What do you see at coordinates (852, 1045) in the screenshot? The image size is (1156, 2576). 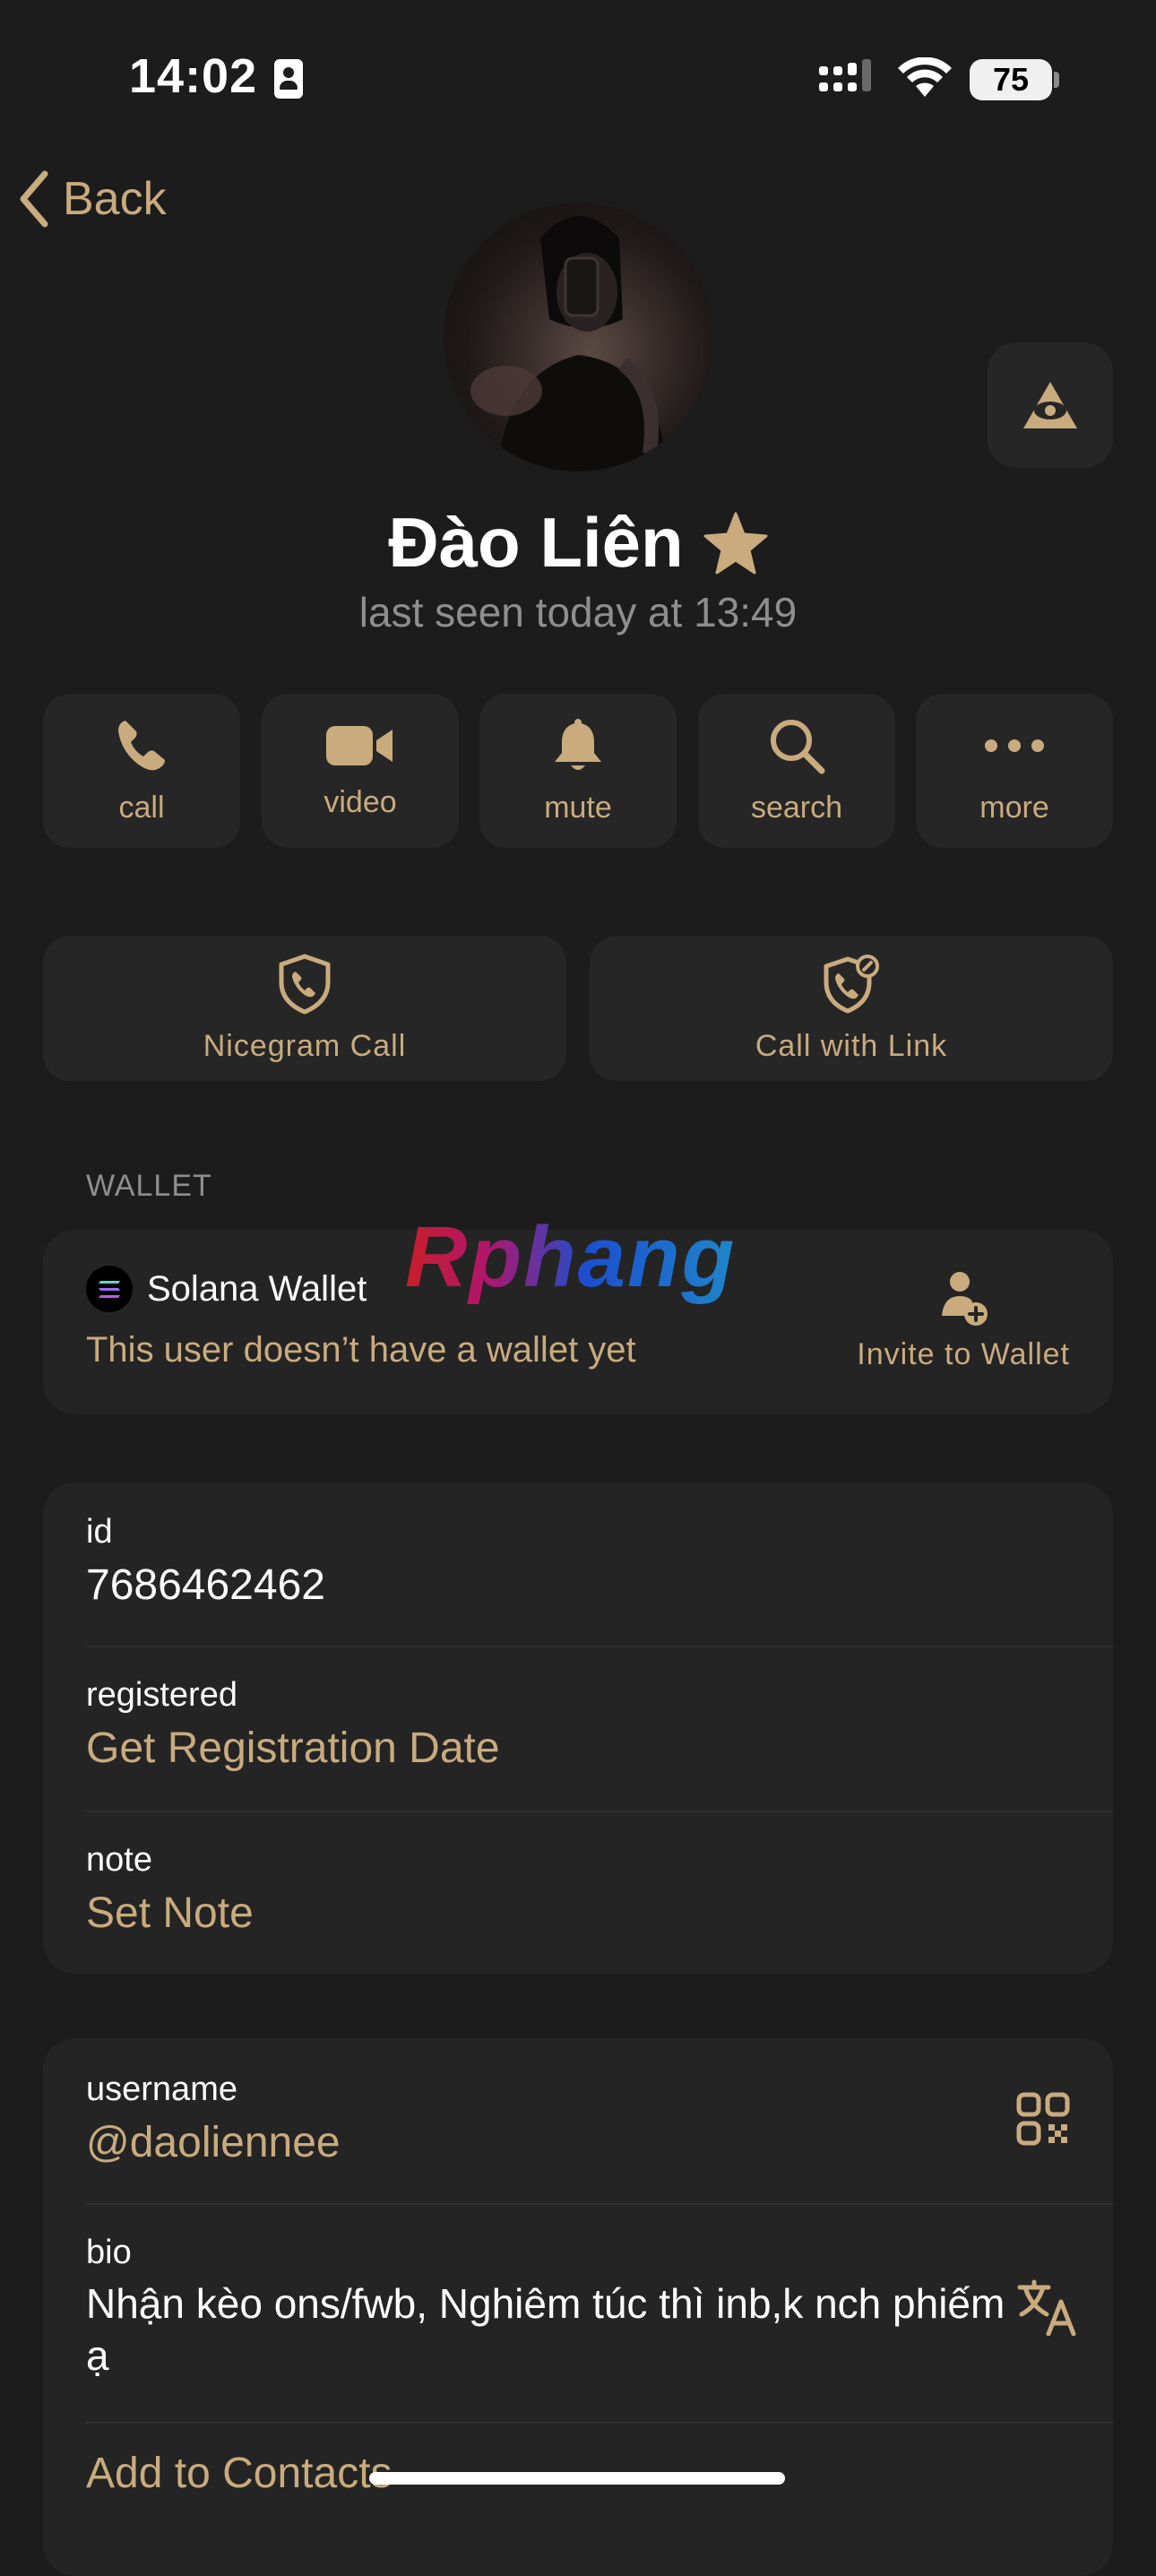 I see `call-with-link-label: Call with Link` at bounding box center [852, 1045].